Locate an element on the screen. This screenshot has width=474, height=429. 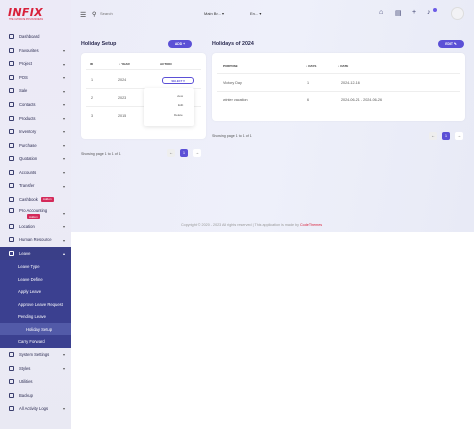
sidebar-item-sale: Sale ▾ is located at coordinates (35, 91).